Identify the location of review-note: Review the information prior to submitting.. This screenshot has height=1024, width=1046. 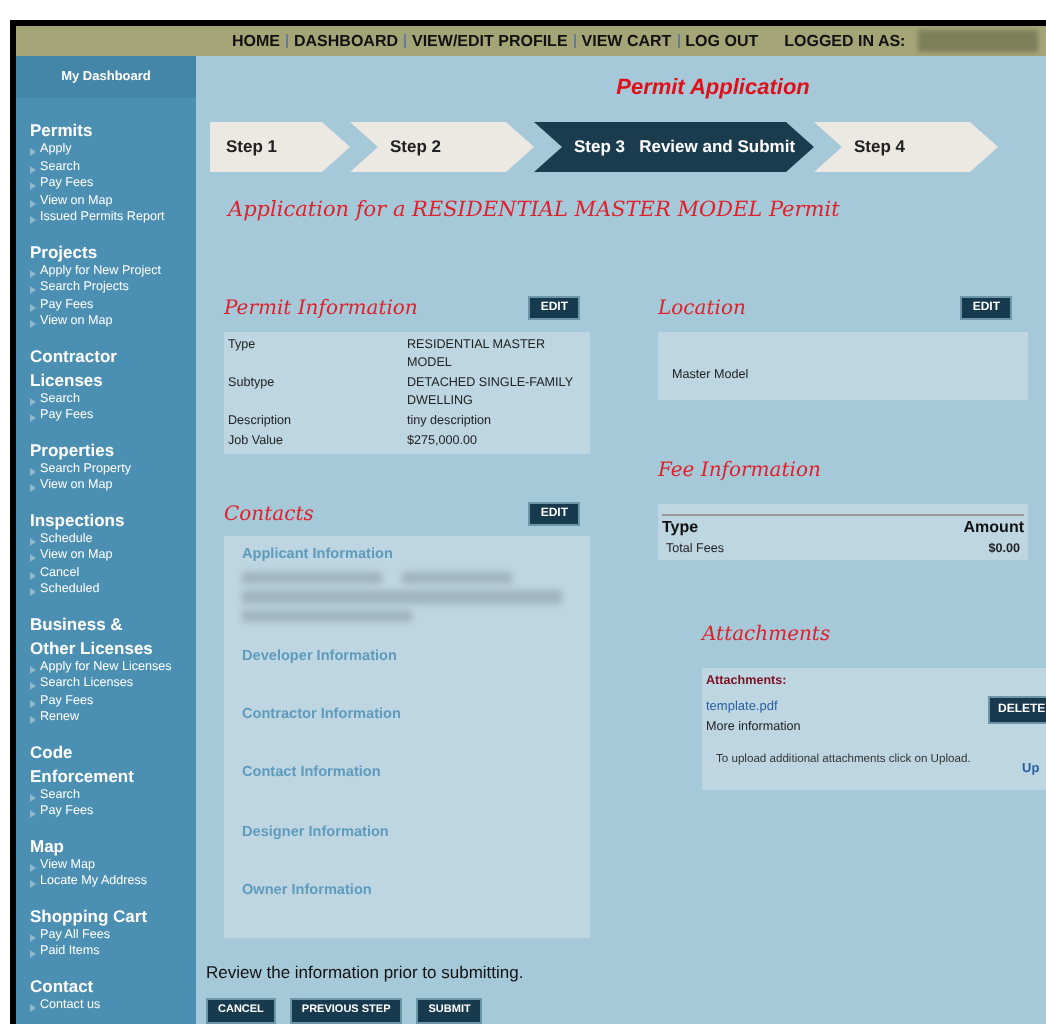
(366, 972).